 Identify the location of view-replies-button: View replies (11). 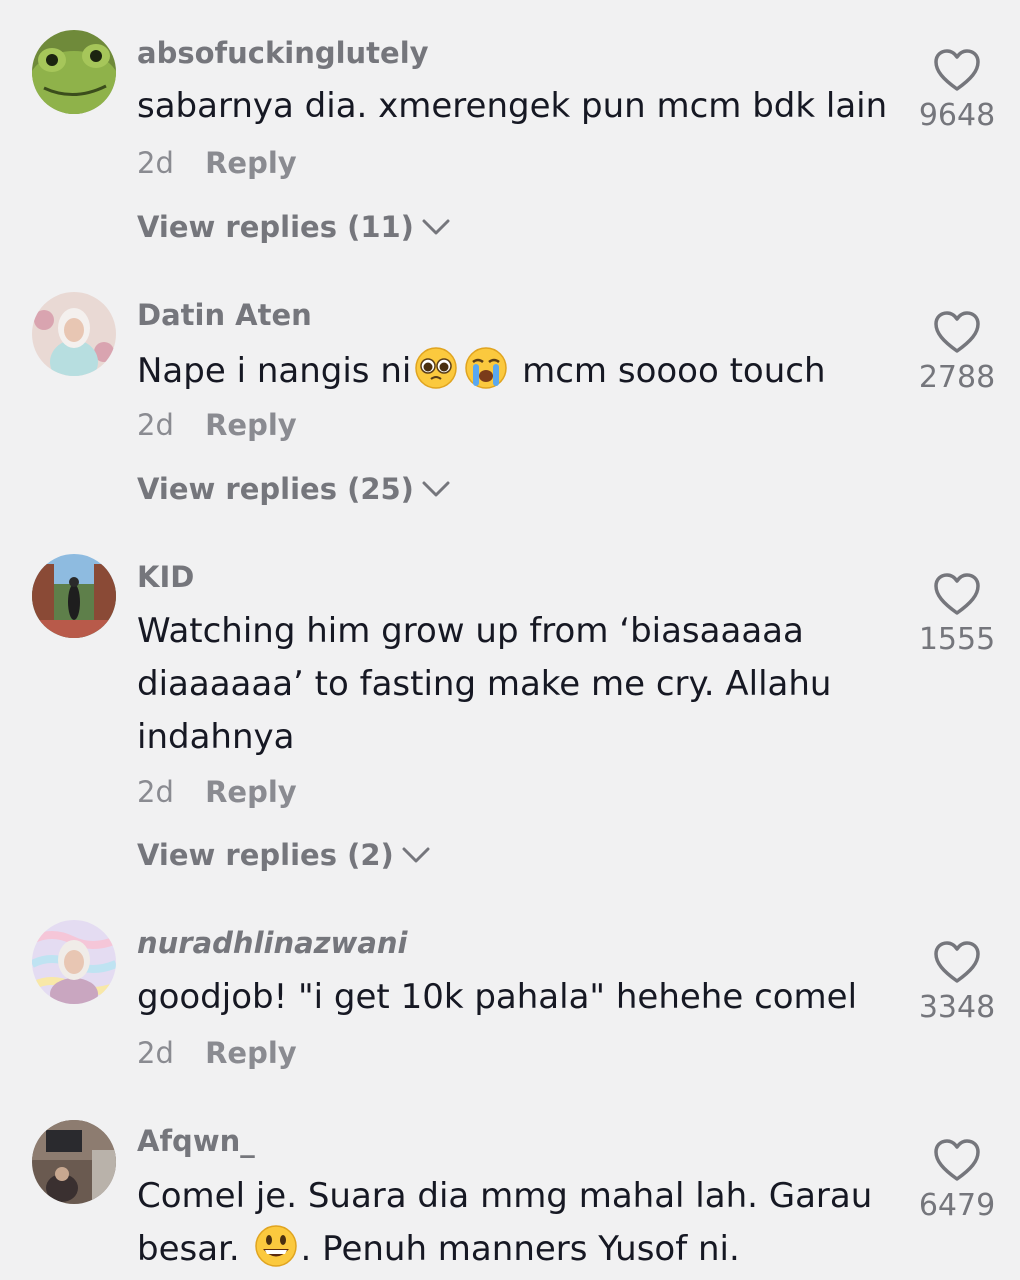
(293, 227).